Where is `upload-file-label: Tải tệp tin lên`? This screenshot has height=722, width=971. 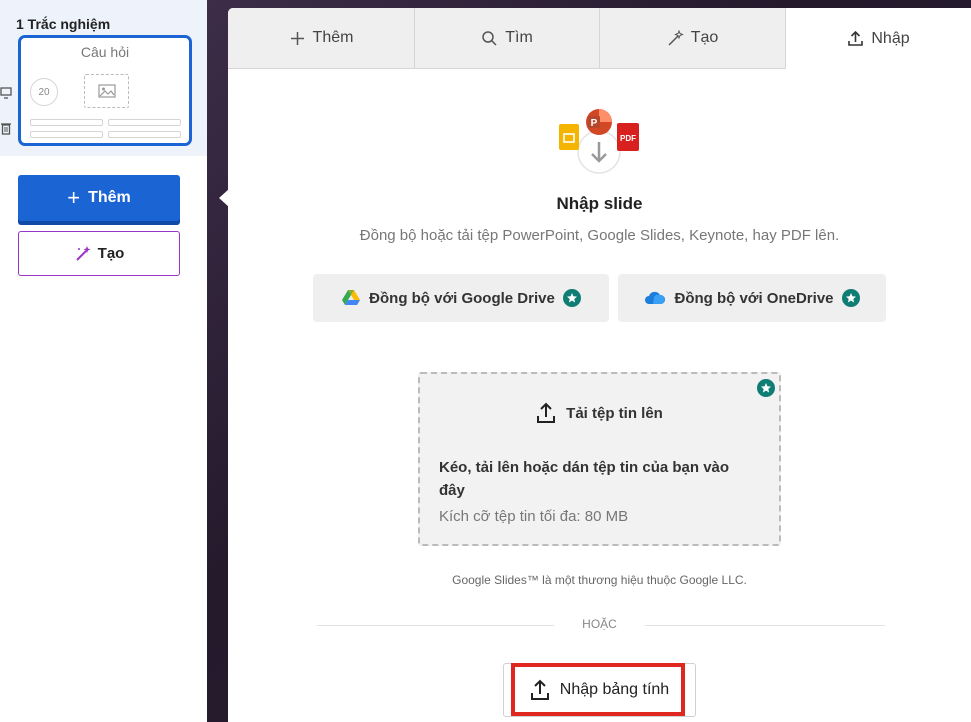 upload-file-label: Tải tệp tin lên is located at coordinates (614, 413).